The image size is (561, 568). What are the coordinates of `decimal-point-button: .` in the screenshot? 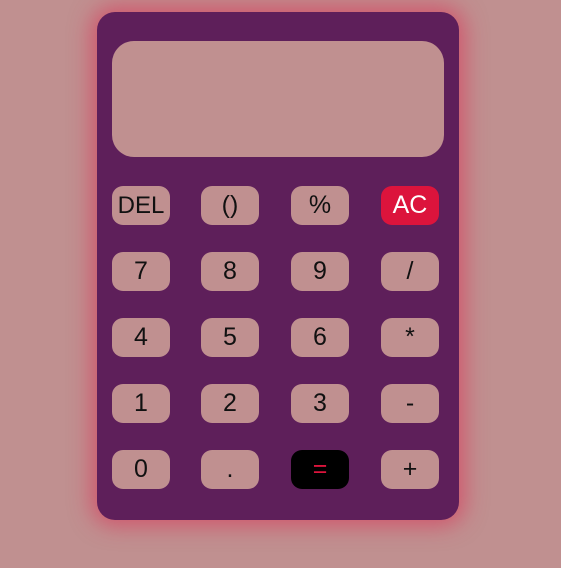 It's located at (230, 469).